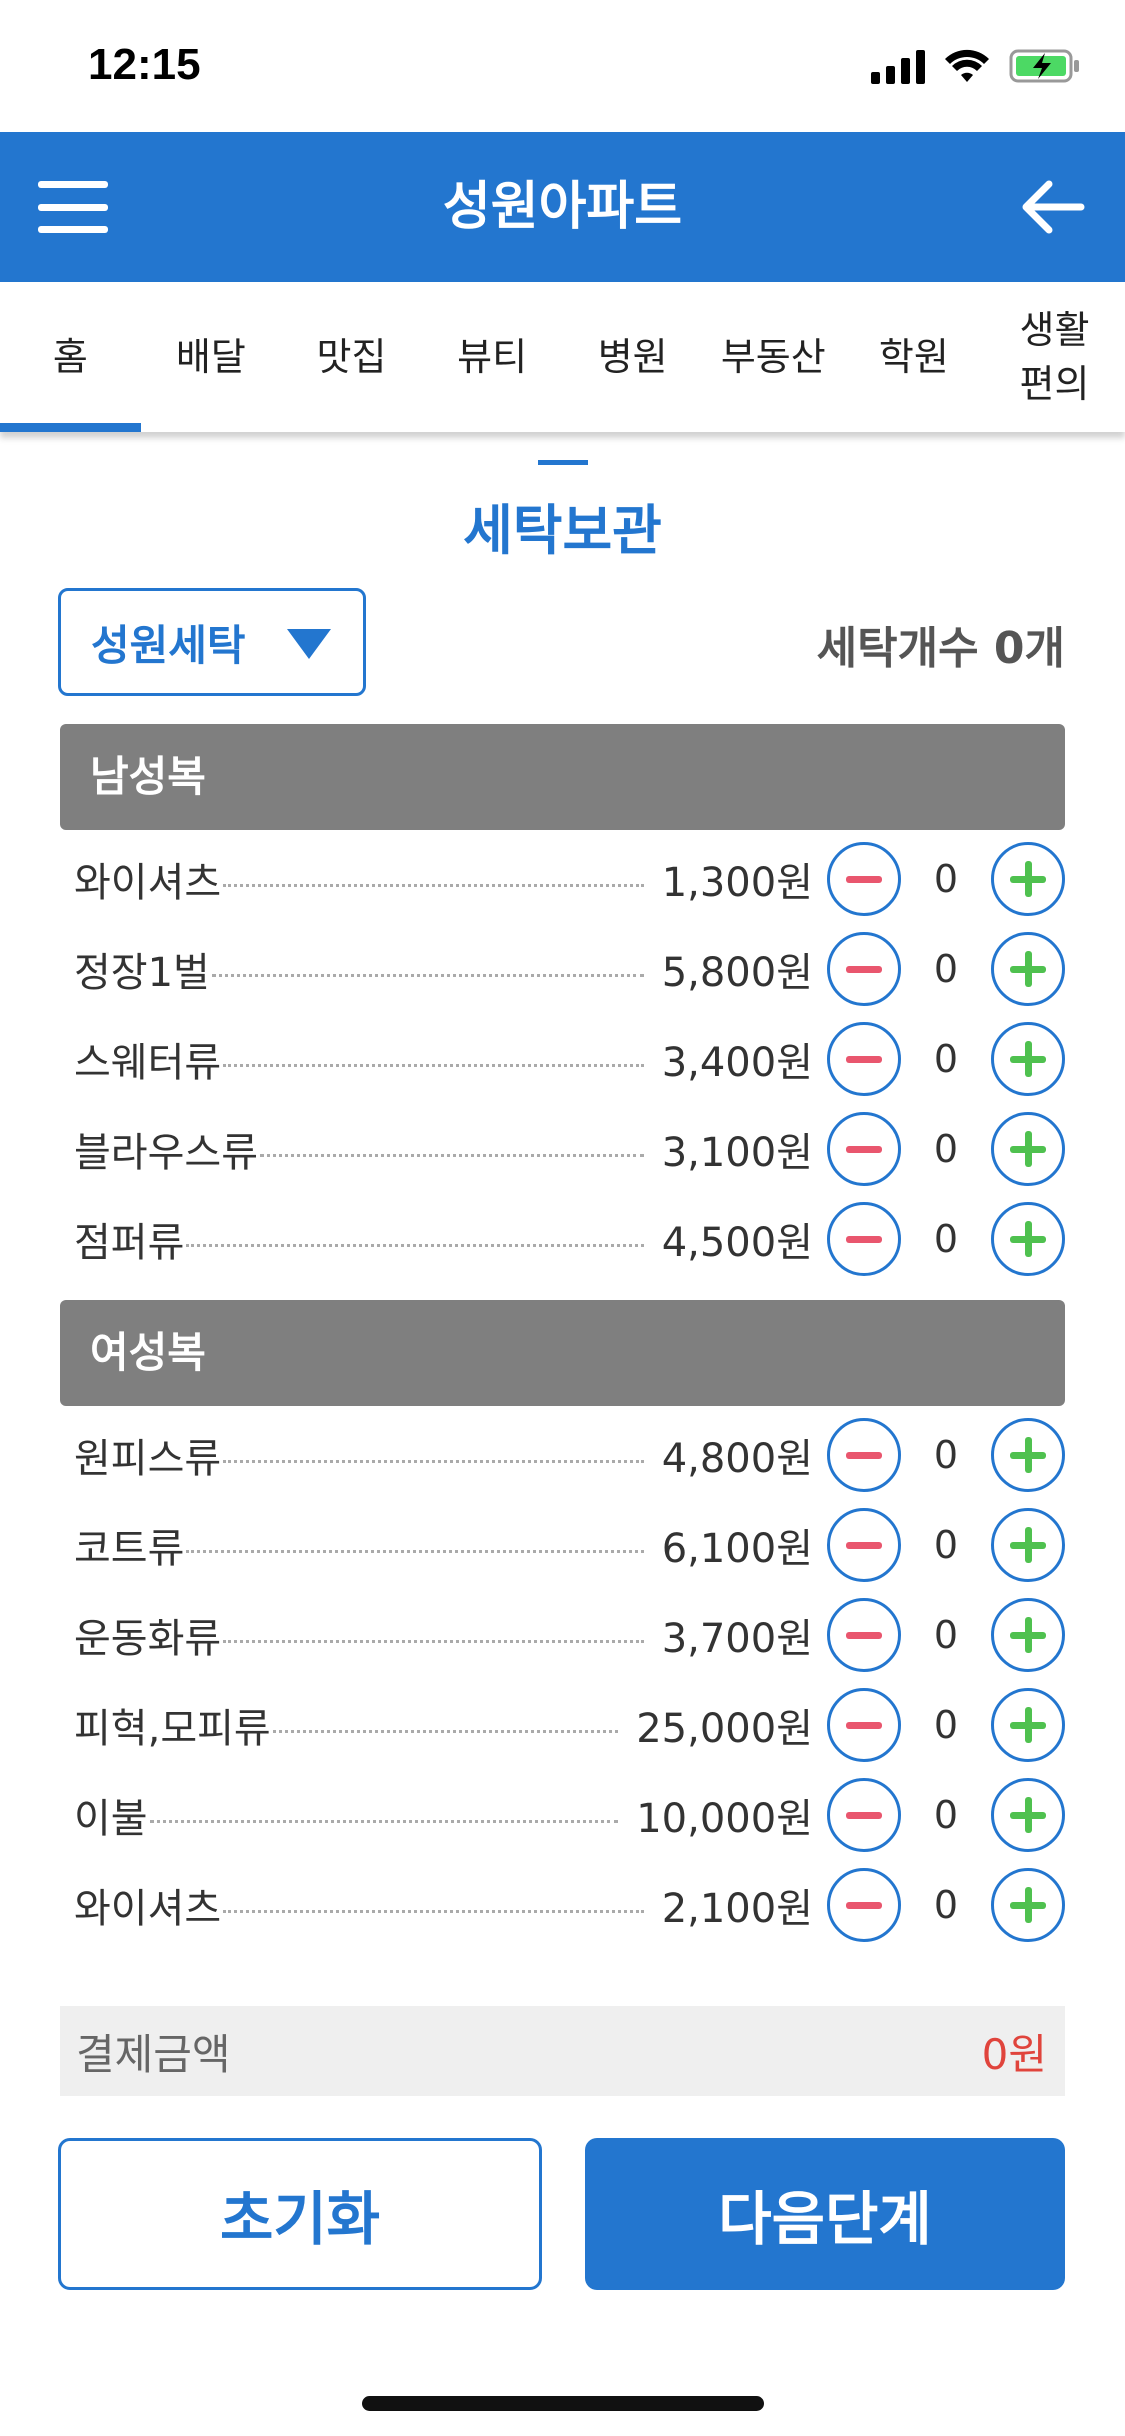  I want to click on list-item: 정장1벌 5,800원 0, so click(562, 969).